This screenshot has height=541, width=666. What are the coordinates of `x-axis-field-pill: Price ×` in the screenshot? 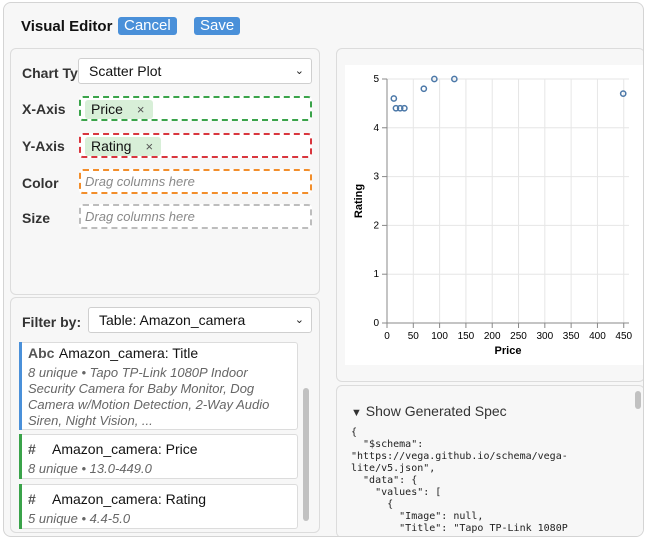 It's located at (119, 109).